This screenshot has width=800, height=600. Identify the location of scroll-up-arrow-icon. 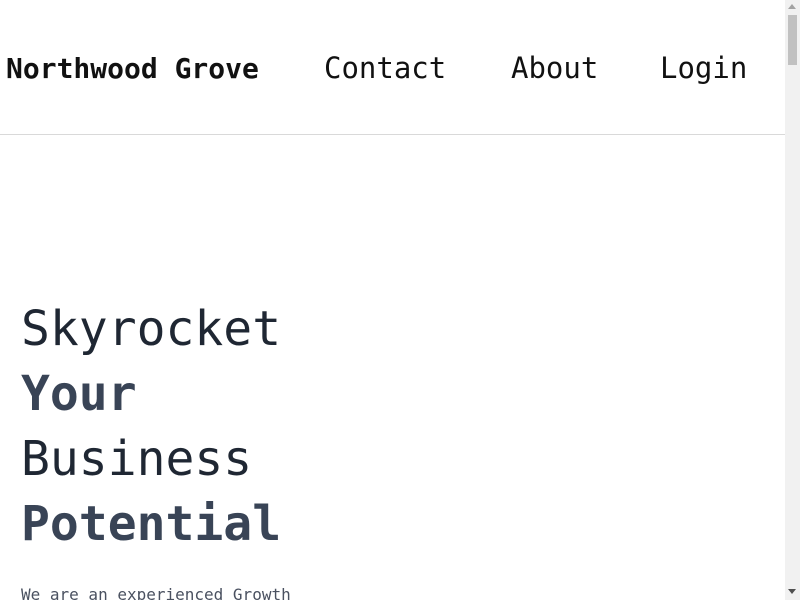
(792, 6).